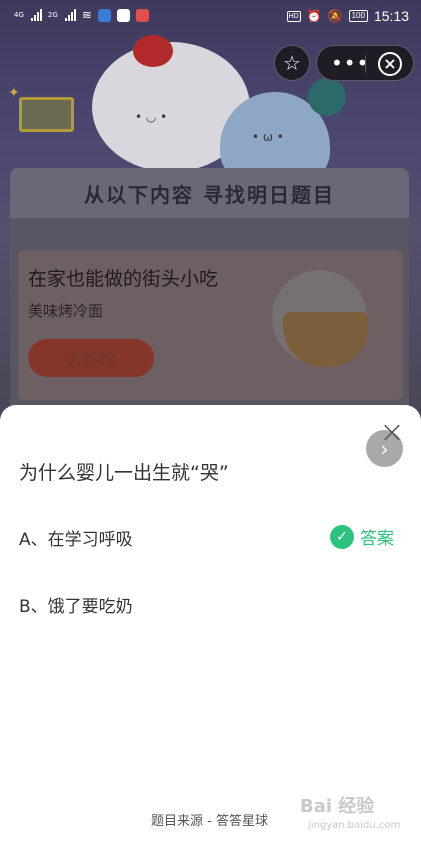 The image size is (421, 848). What do you see at coordinates (14, 93) in the screenshot?
I see `sparkle-icon: ✦` at bounding box center [14, 93].